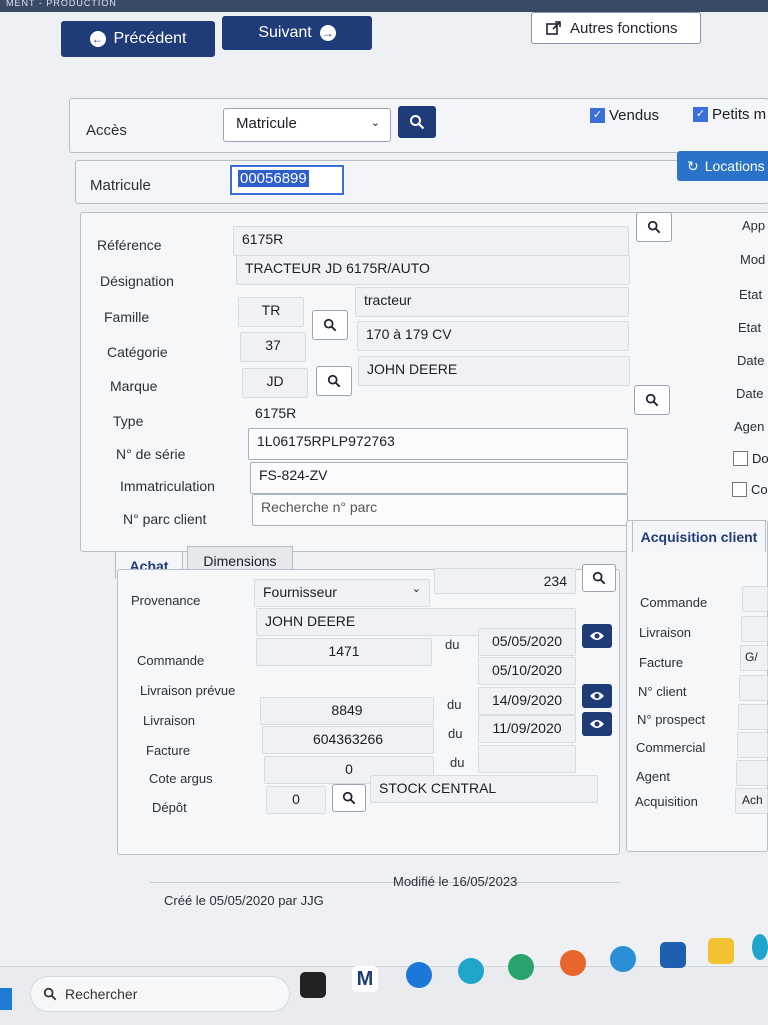 The width and height of the screenshot is (768, 1025). I want to click on categorie-code-field: 37, so click(273, 347).